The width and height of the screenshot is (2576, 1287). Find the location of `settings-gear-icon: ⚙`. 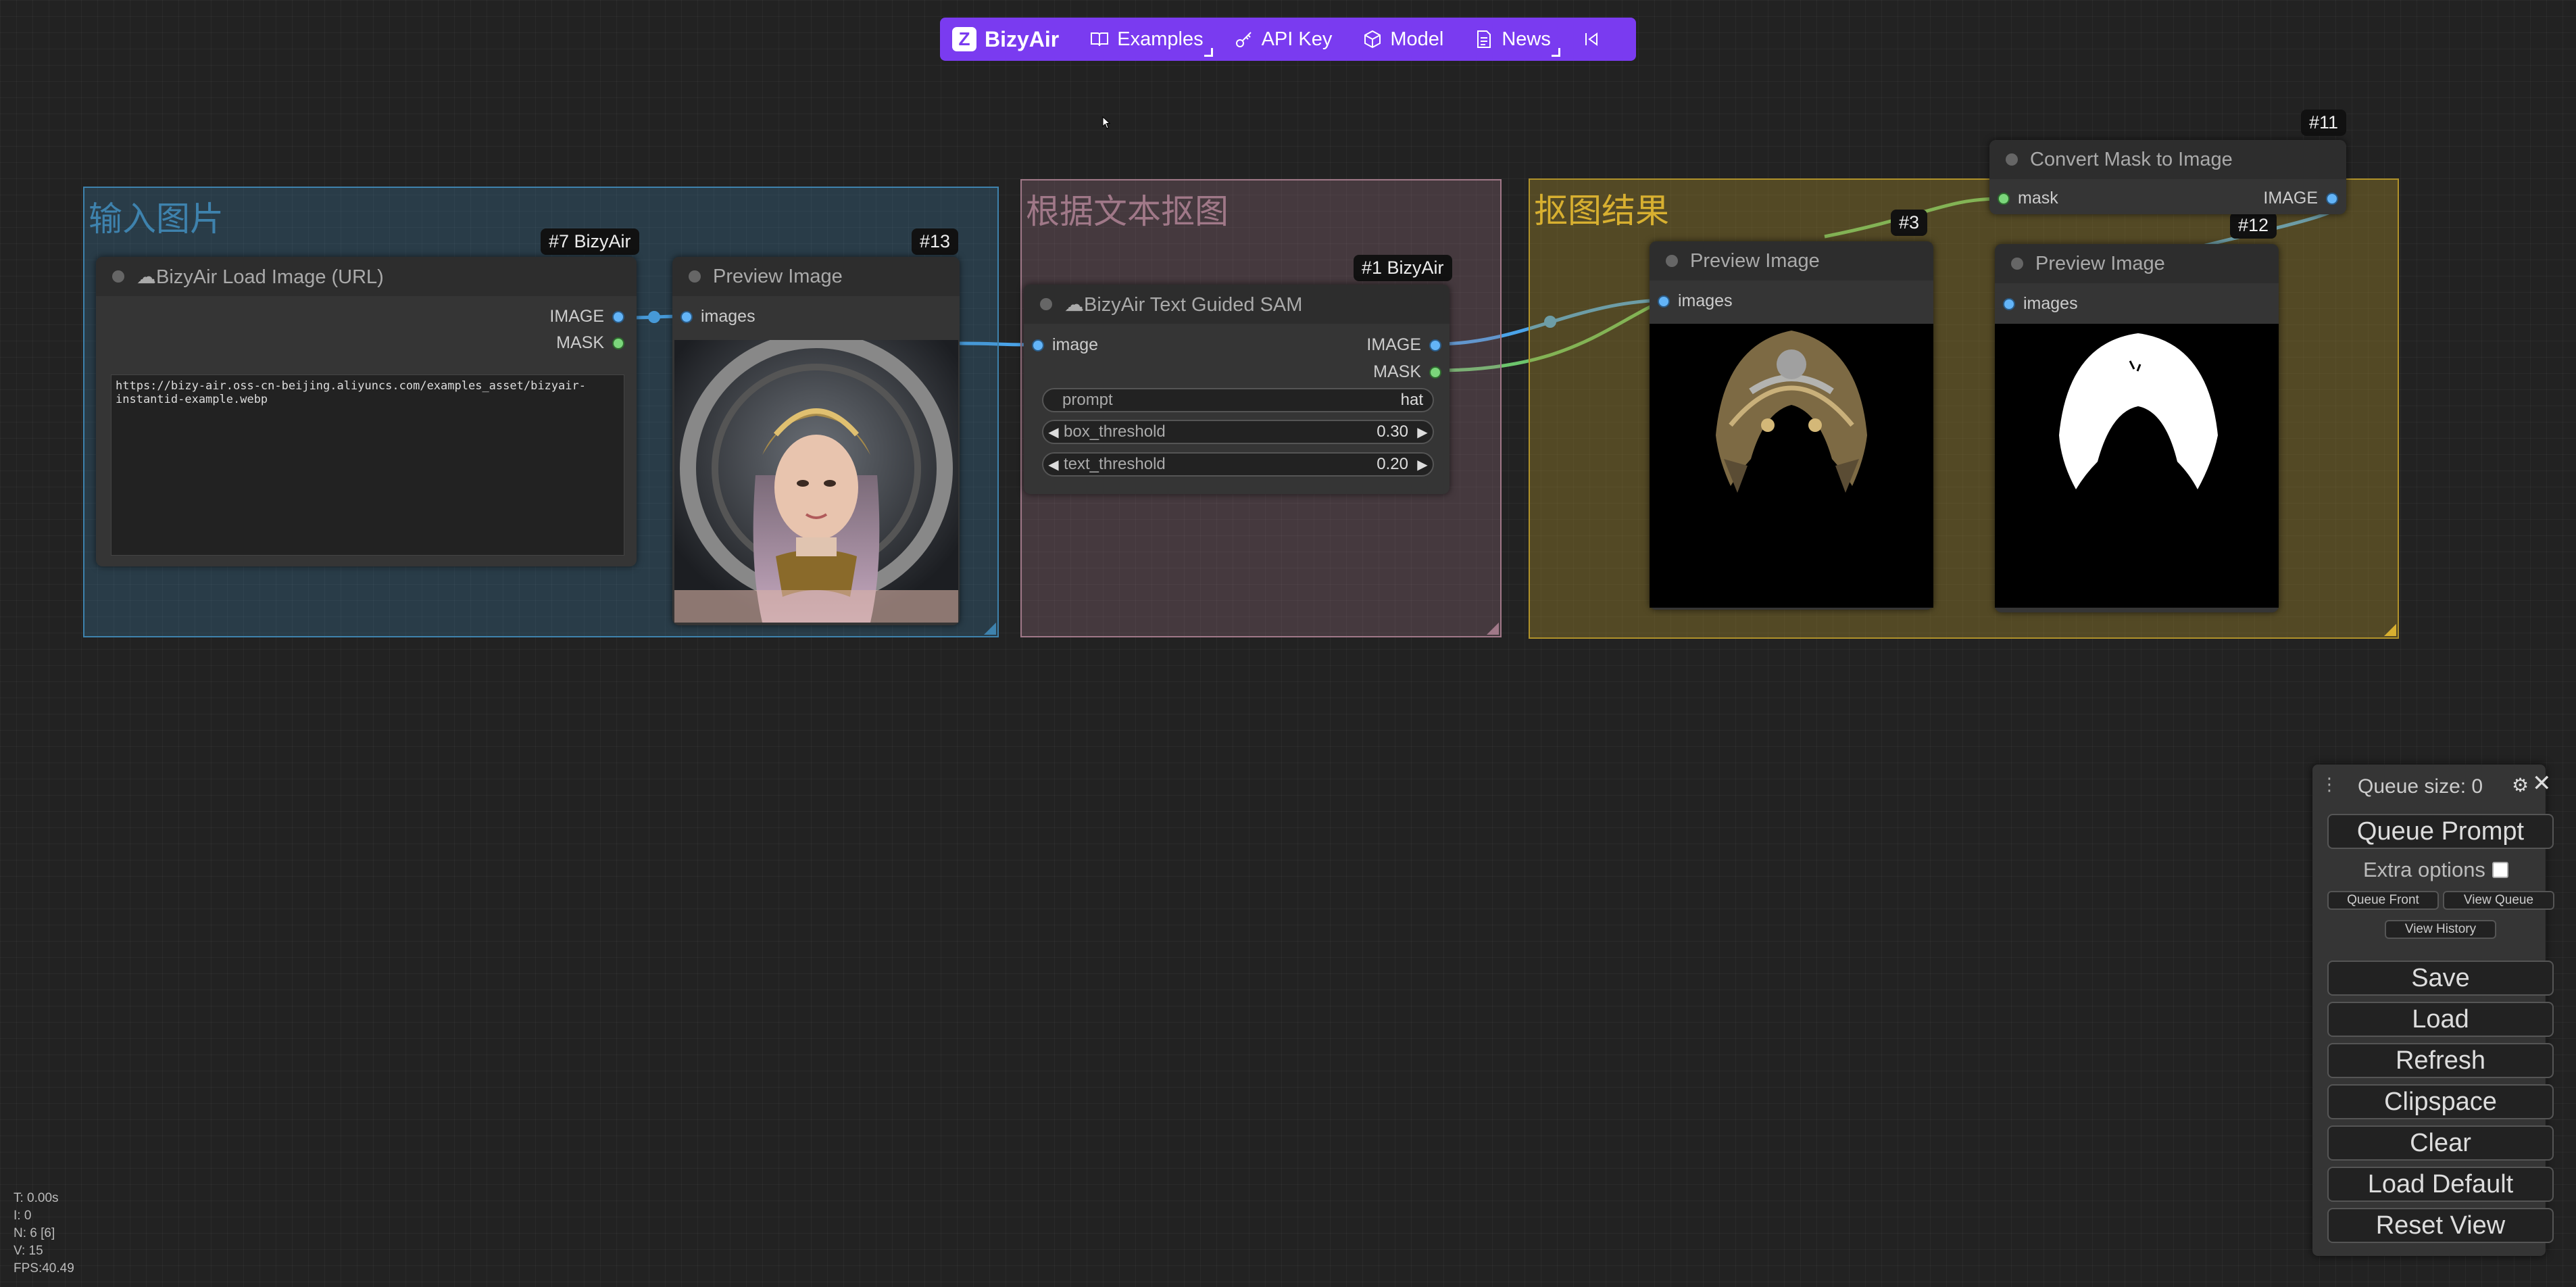

settings-gear-icon: ⚙ is located at coordinates (2520, 785).